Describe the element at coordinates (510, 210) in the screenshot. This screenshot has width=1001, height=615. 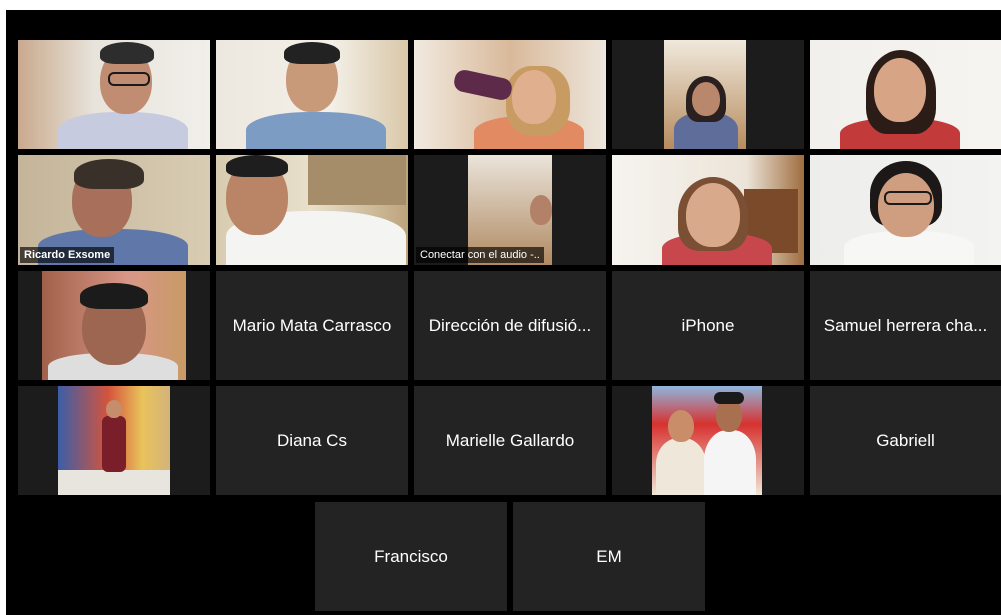
I see `participant-tile: Conectar con el audio -..` at that location.